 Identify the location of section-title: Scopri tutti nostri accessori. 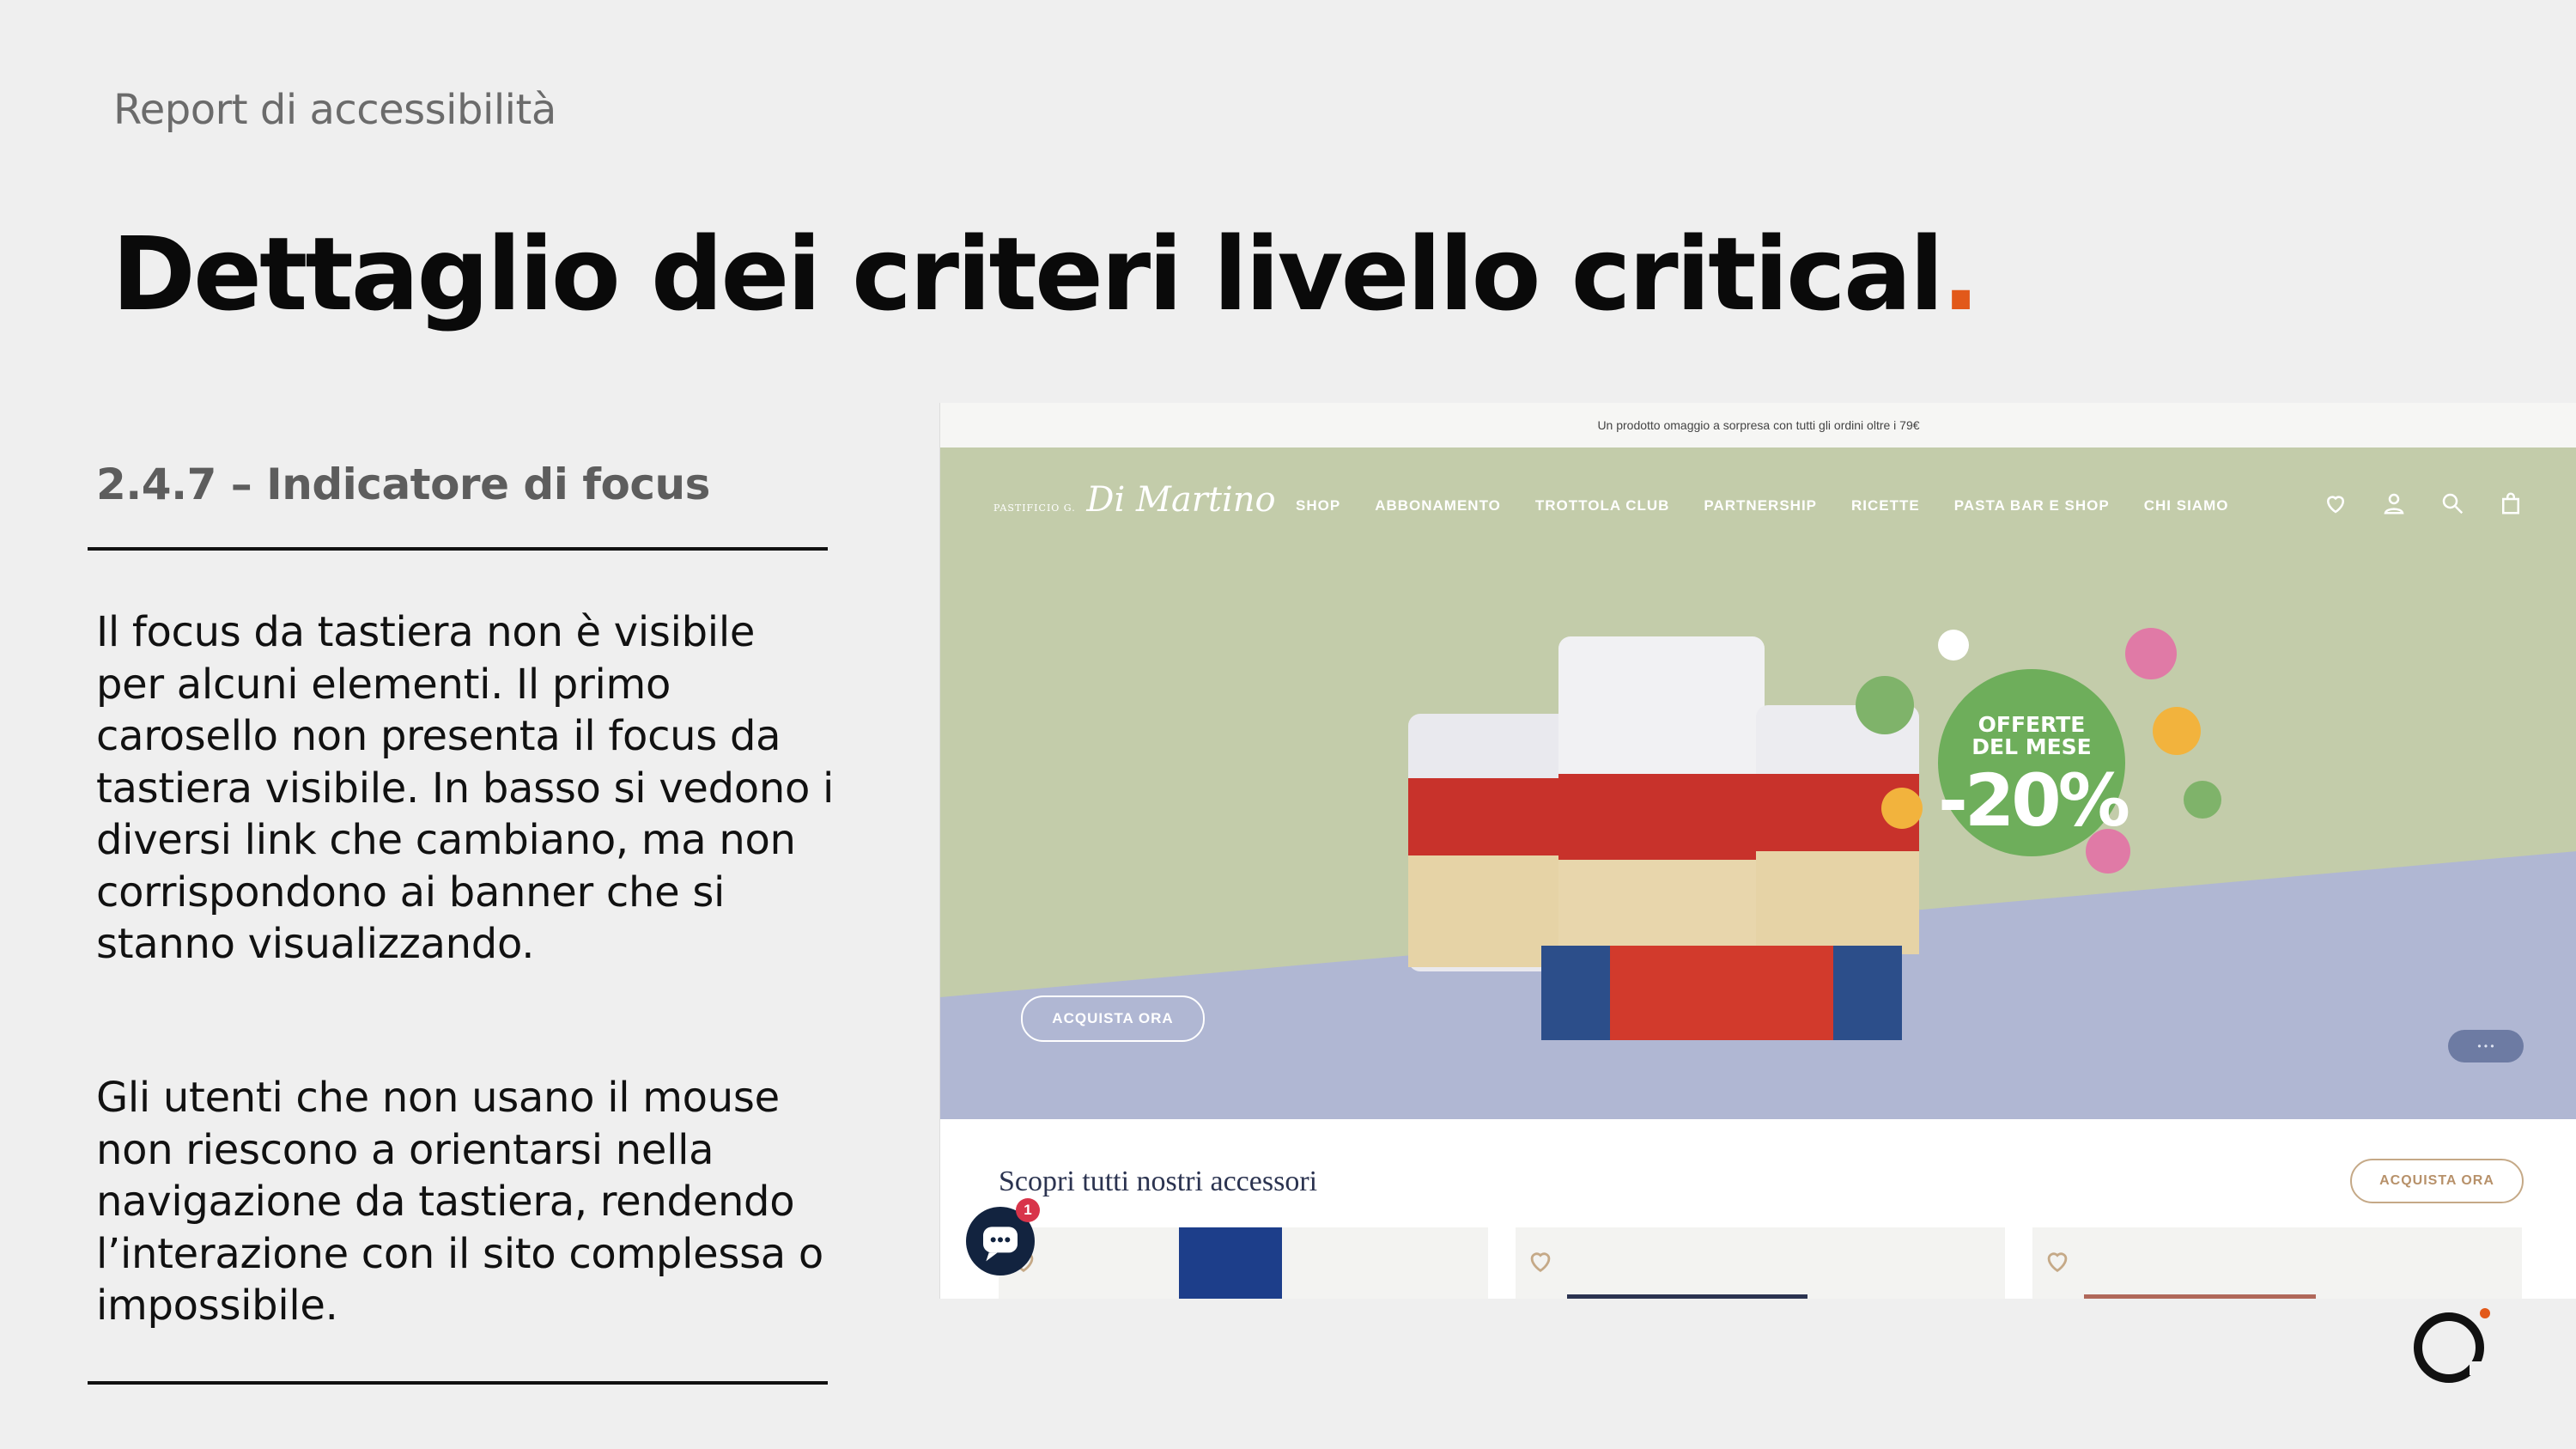
(1158, 1181).